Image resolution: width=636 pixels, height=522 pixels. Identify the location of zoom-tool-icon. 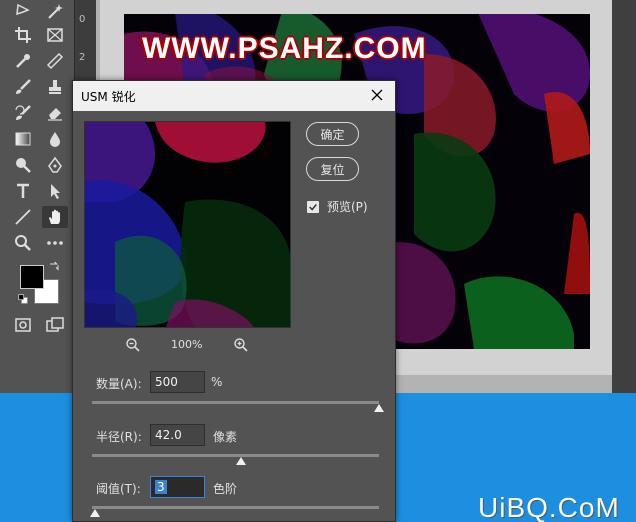
(23, 243).